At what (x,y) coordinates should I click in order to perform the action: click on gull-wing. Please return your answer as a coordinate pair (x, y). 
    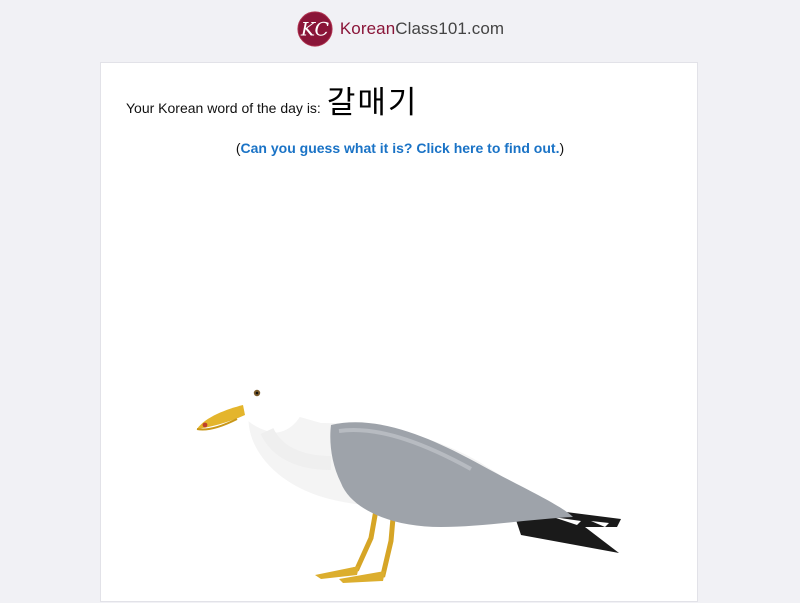
    Looking at the image, I should click on (451, 474).